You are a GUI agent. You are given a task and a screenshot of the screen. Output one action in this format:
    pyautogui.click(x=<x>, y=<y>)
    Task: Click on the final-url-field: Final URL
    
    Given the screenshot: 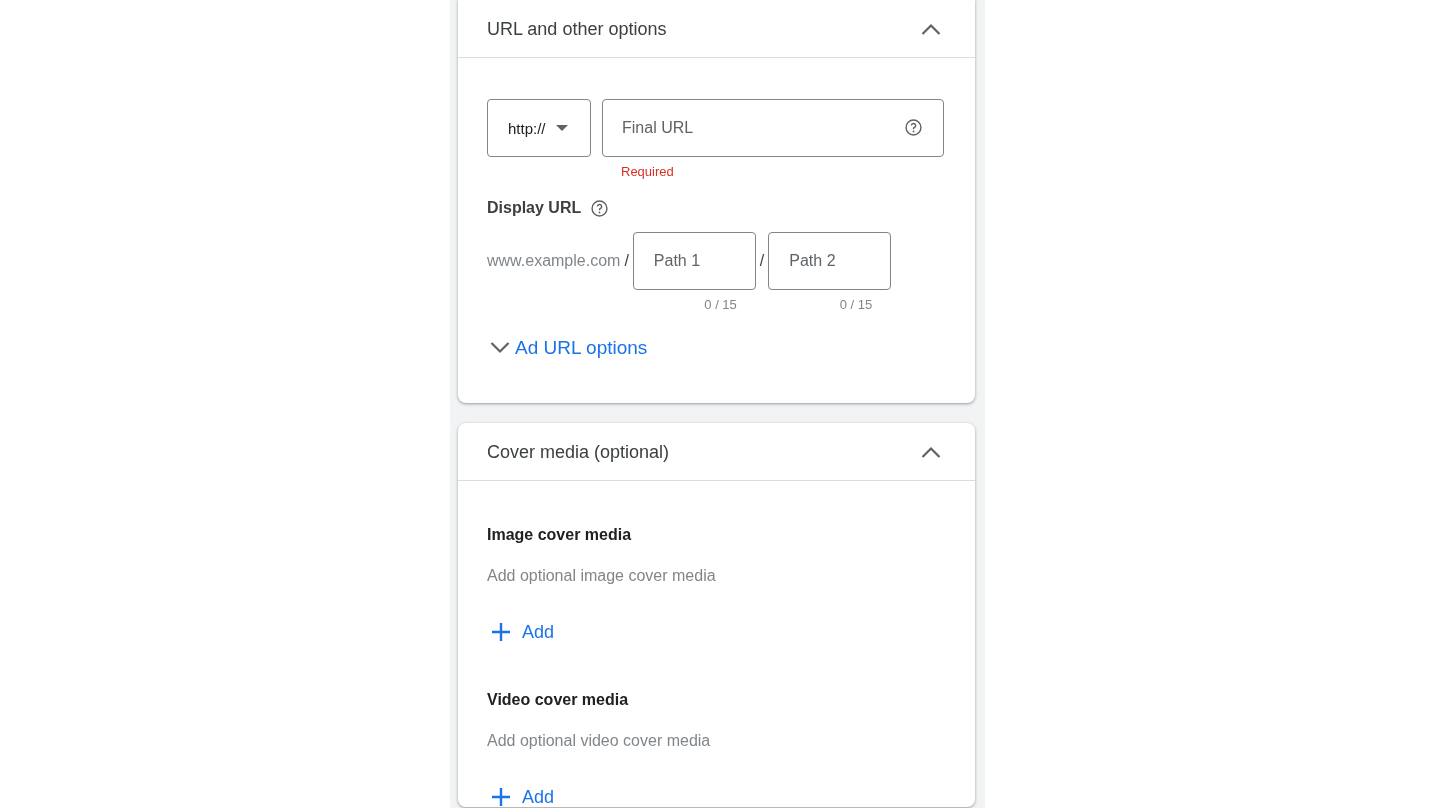 What is the action you would take?
    pyautogui.click(x=773, y=128)
    